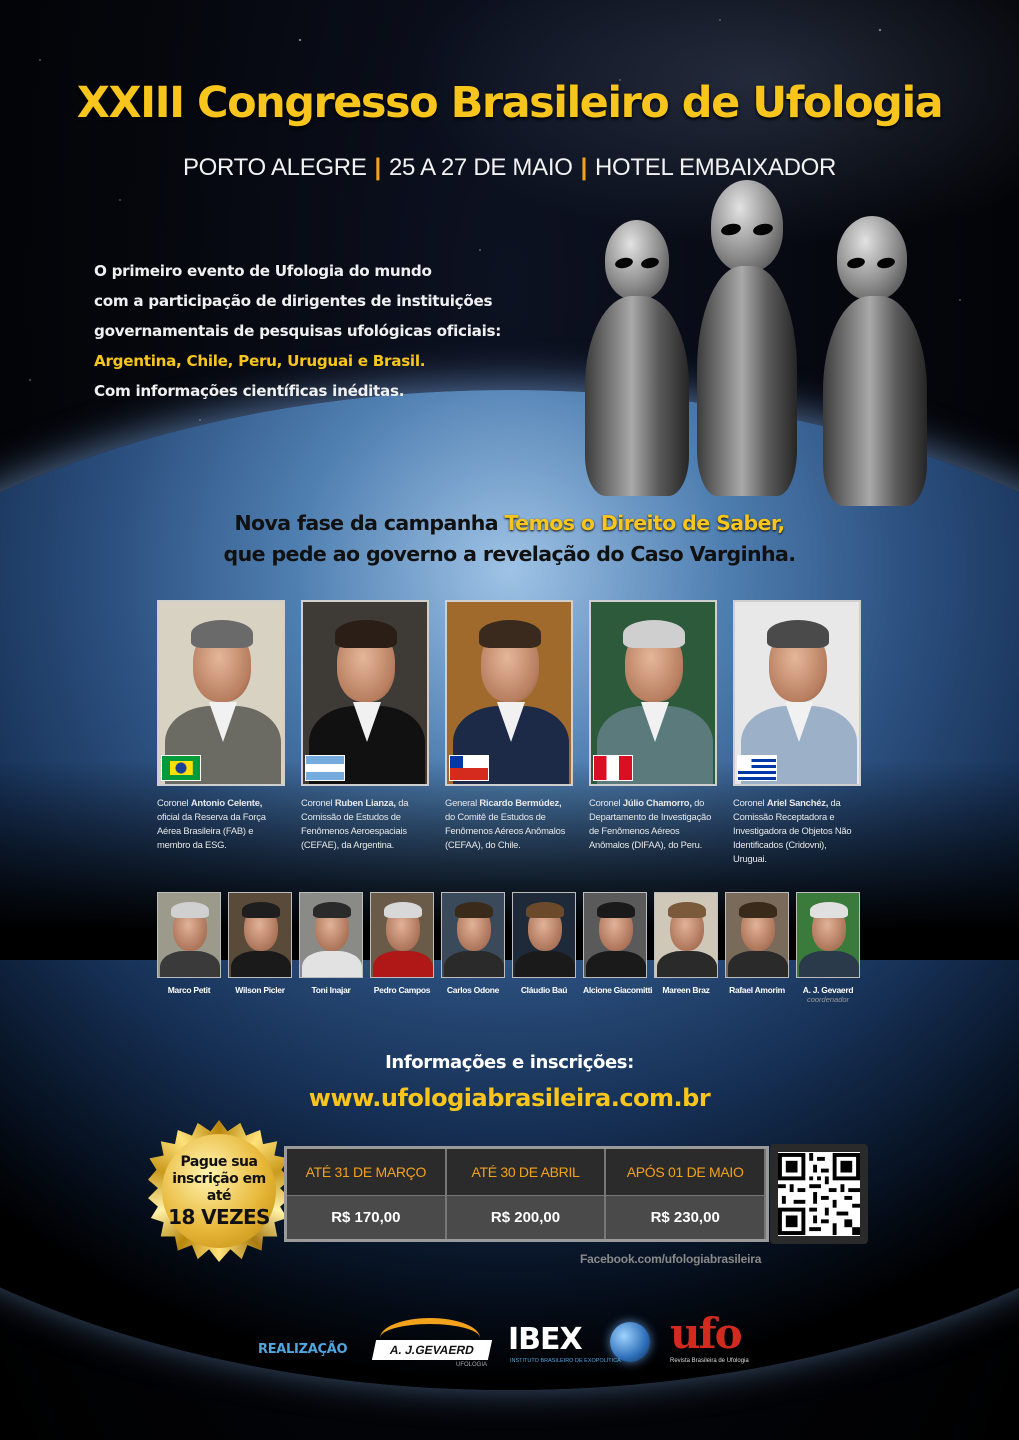 The image size is (1019, 1440). Describe the element at coordinates (757, 943) in the screenshot. I see `speaker-thumb: Rafael Amorim` at that location.